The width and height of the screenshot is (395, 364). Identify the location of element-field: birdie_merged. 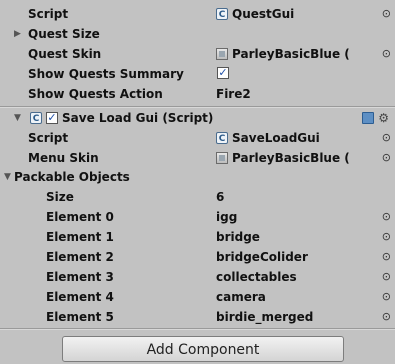
(264, 317).